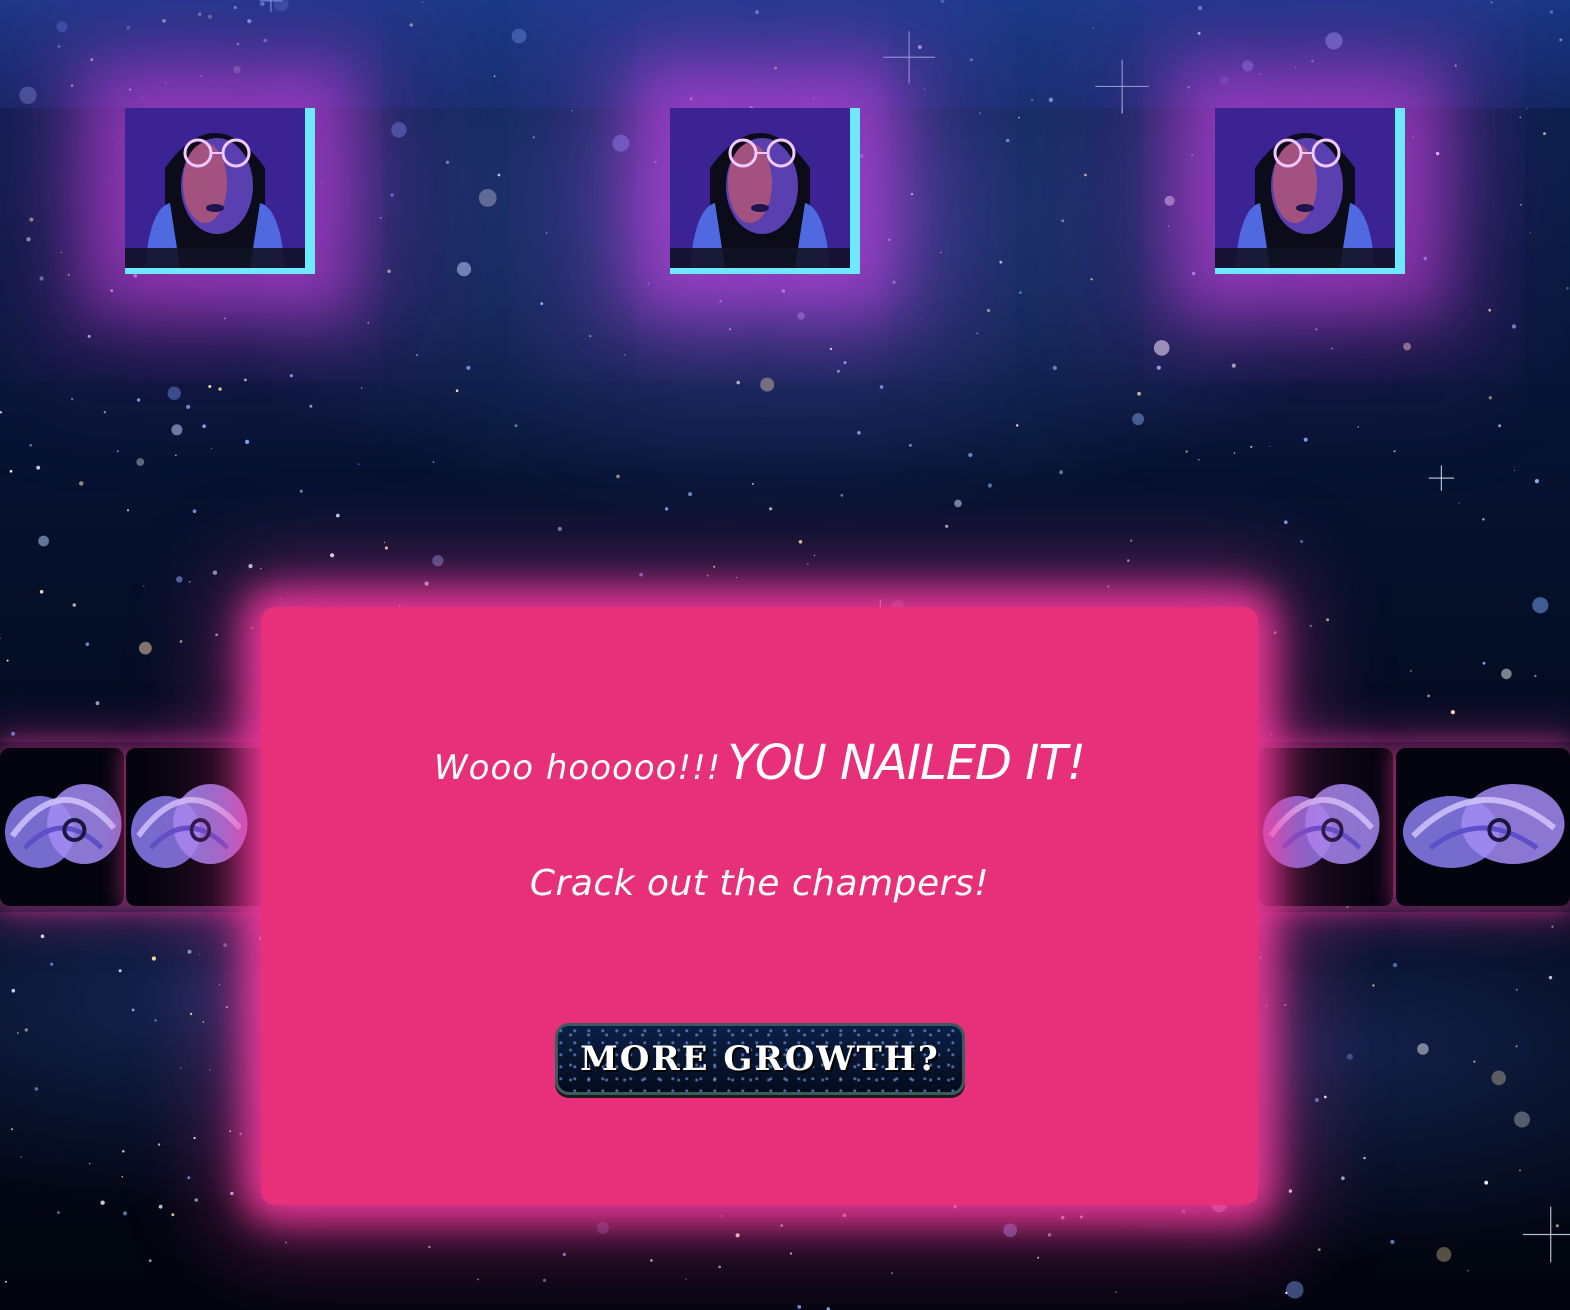 The height and width of the screenshot is (1310, 1570). I want to click on success-subline: Crack out the champers!, so click(759, 883).